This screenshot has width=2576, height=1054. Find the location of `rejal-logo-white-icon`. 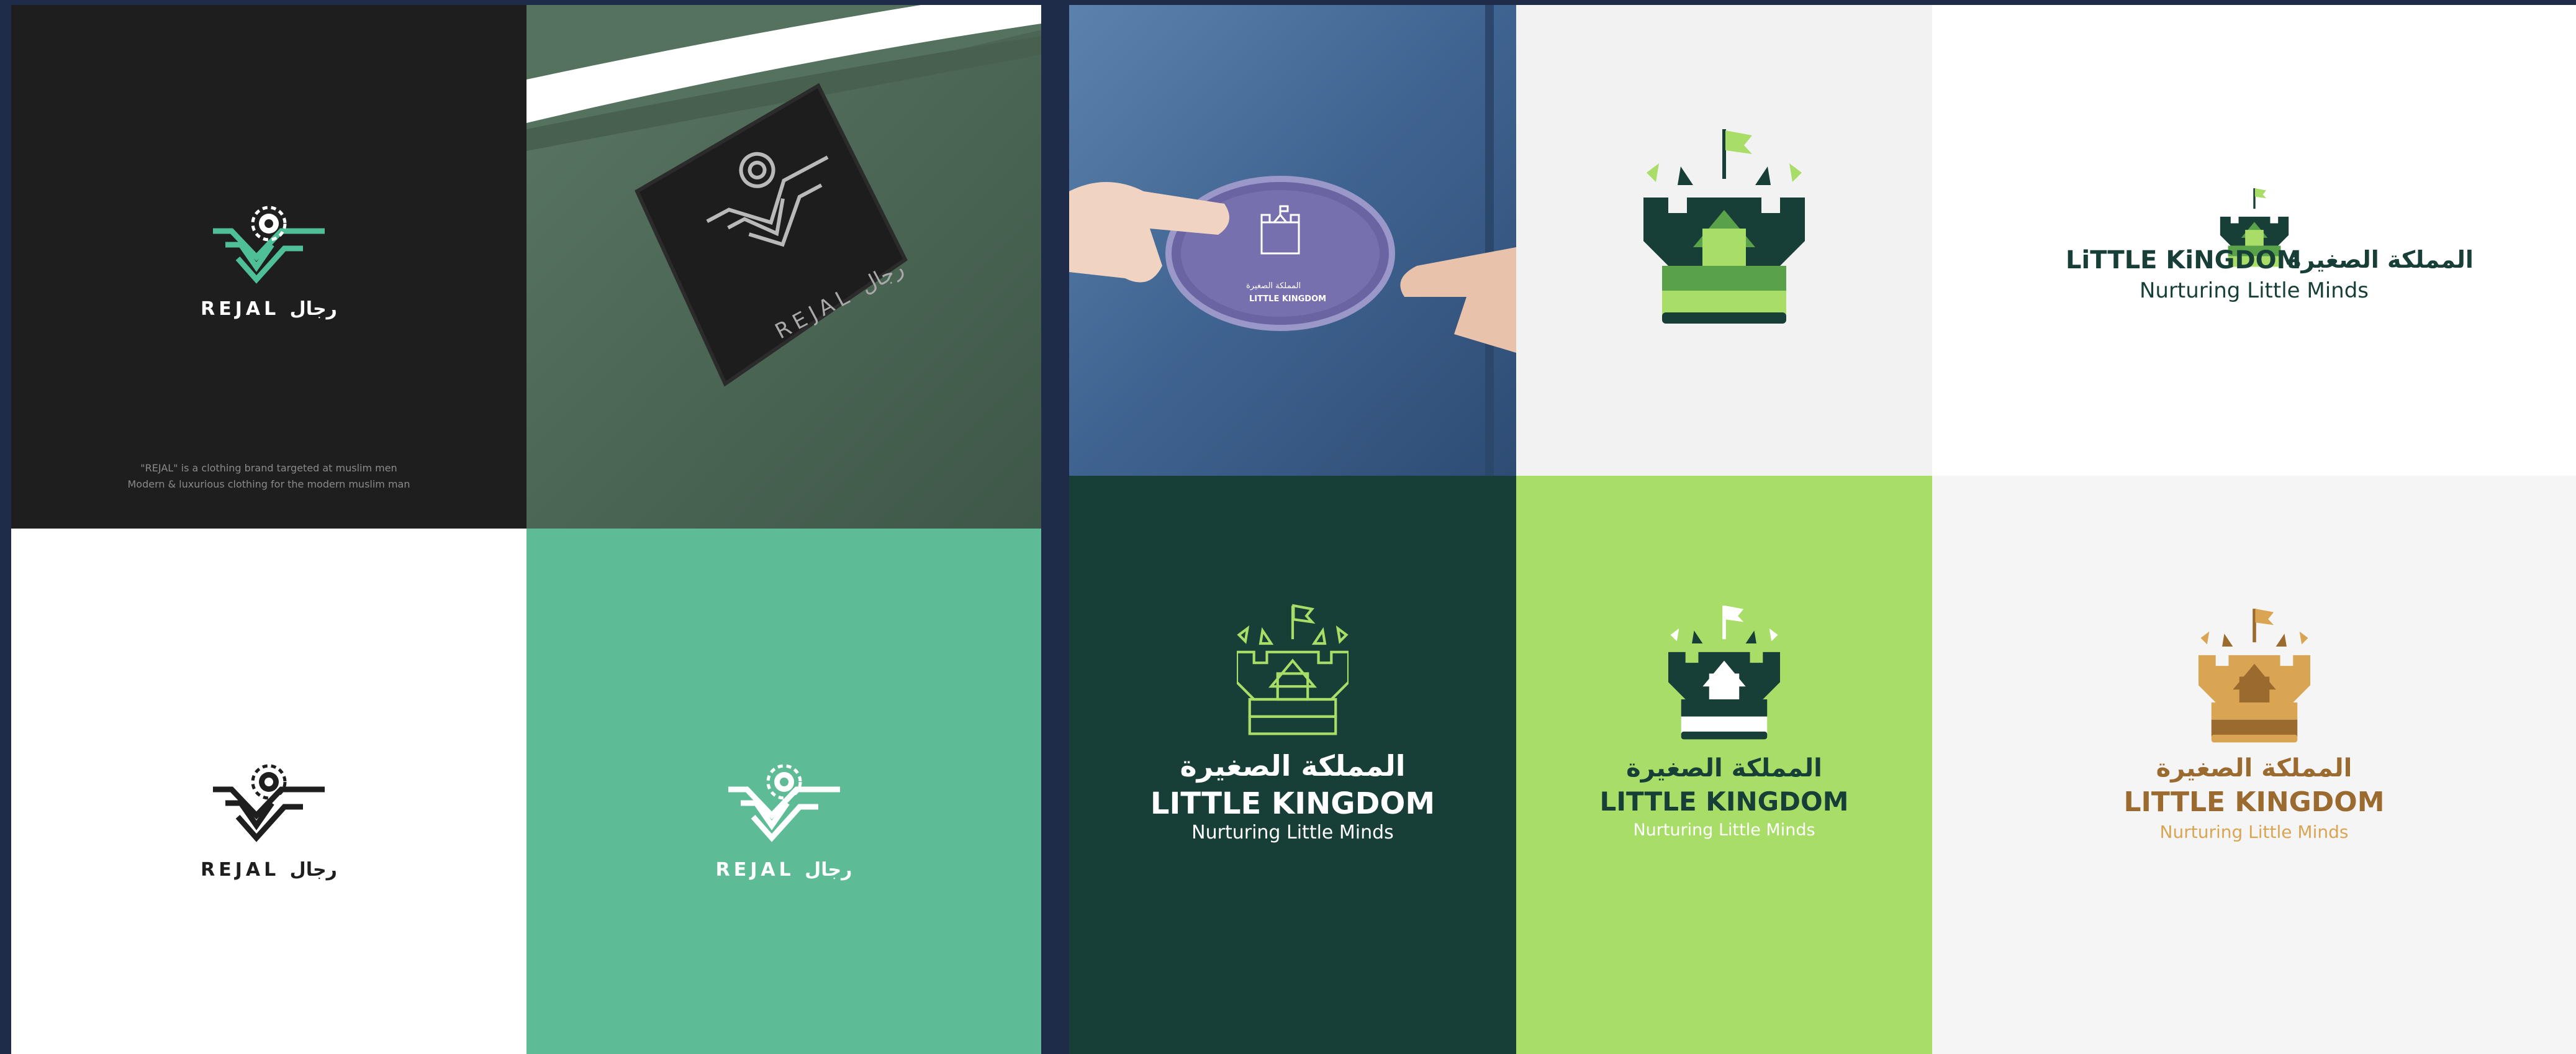

rejal-logo-white-icon is located at coordinates (784, 803).